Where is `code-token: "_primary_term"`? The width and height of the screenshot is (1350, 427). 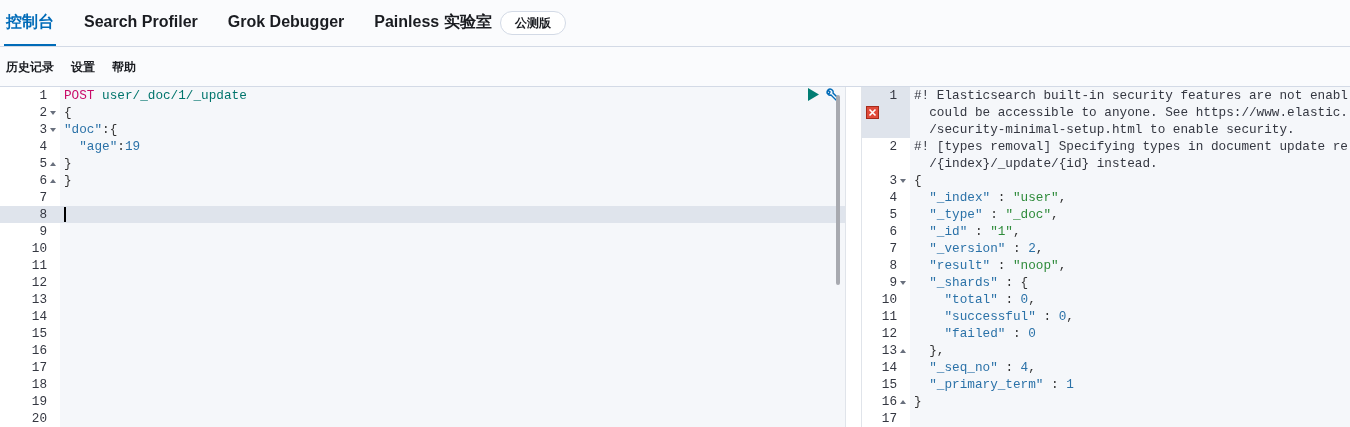
code-token: "_primary_term" is located at coordinates (986, 385).